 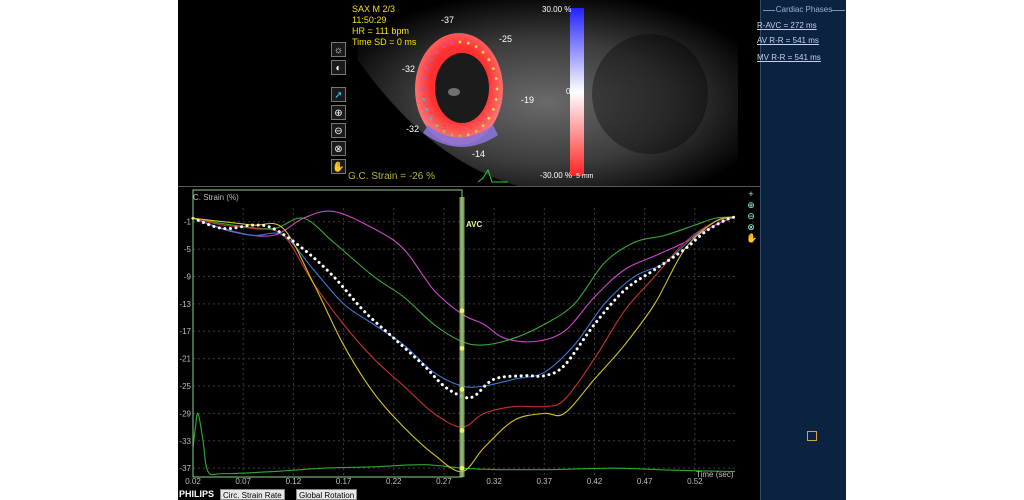 I want to click on brightness-icon: ☼, so click(x=338, y=49).